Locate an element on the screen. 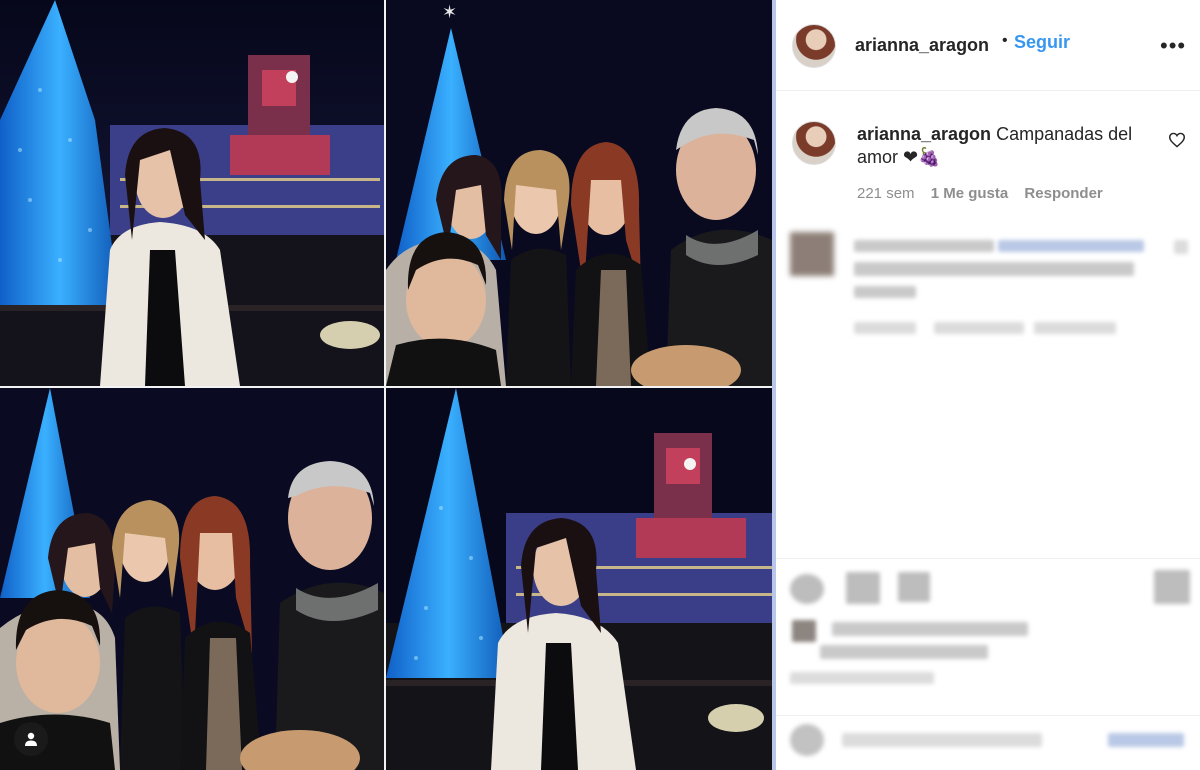  user-tag-icon is located at coordinates (31, 739).